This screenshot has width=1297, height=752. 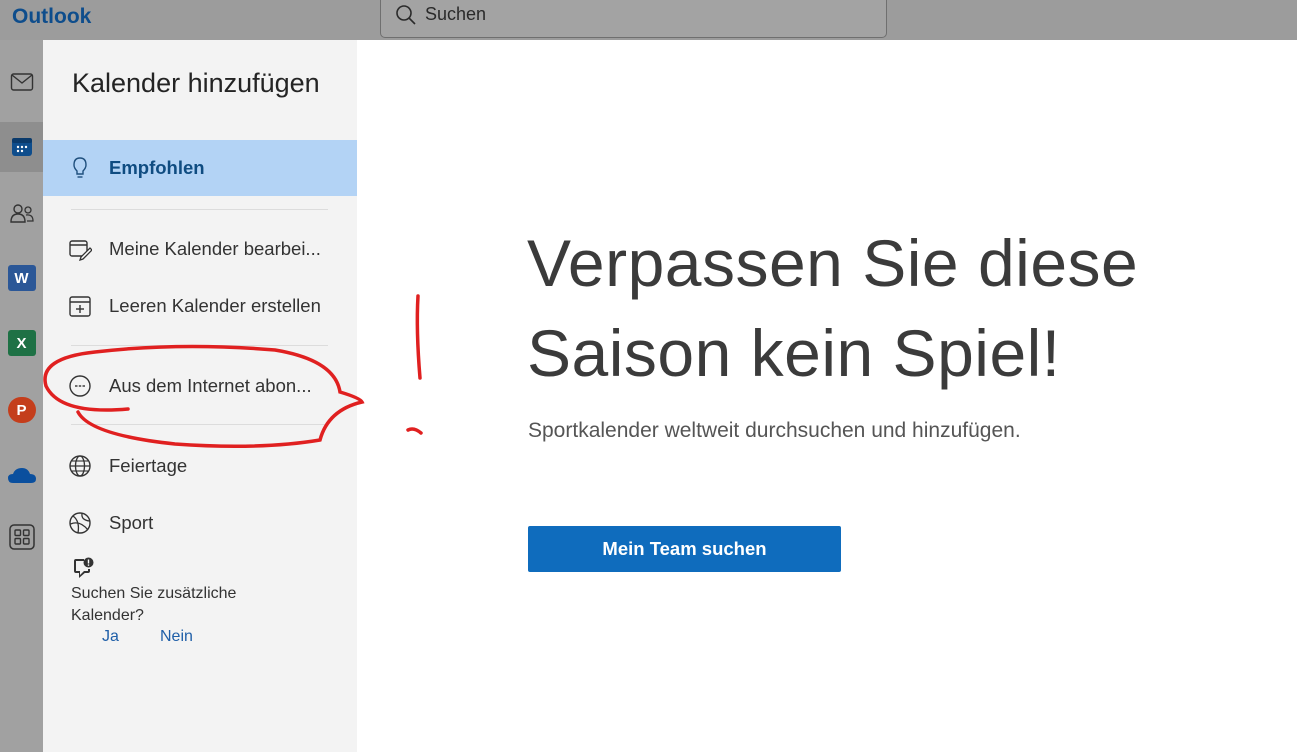 What do you see at coordinates (196, 83) in the screenshot?
I see `dialog-title: Kalender hinzufügen` at bounding box center [196, 83].